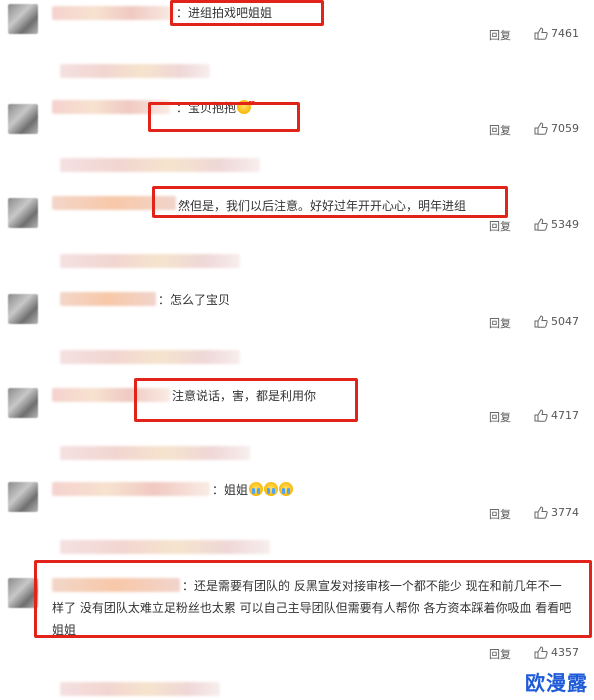 Image resolution: width=594 pixels, height=700 pixels. I want to click on like-count: 3774, so click(565, 512).